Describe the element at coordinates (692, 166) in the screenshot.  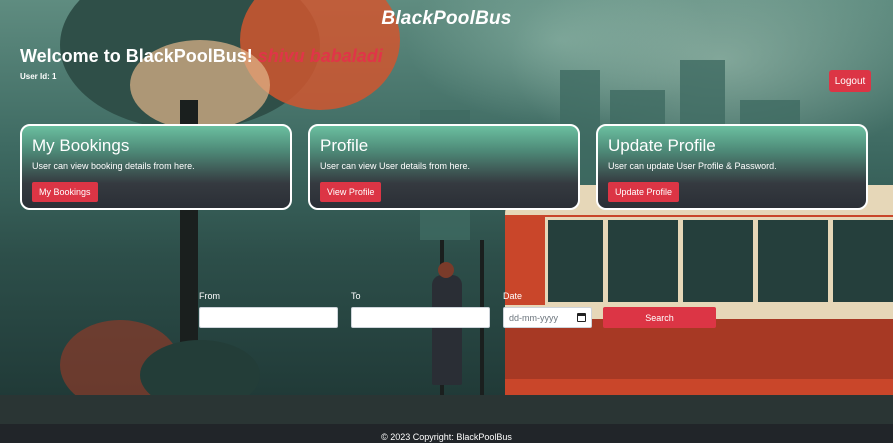
I see `card-description: User can update User Profile & Password.` at that location.